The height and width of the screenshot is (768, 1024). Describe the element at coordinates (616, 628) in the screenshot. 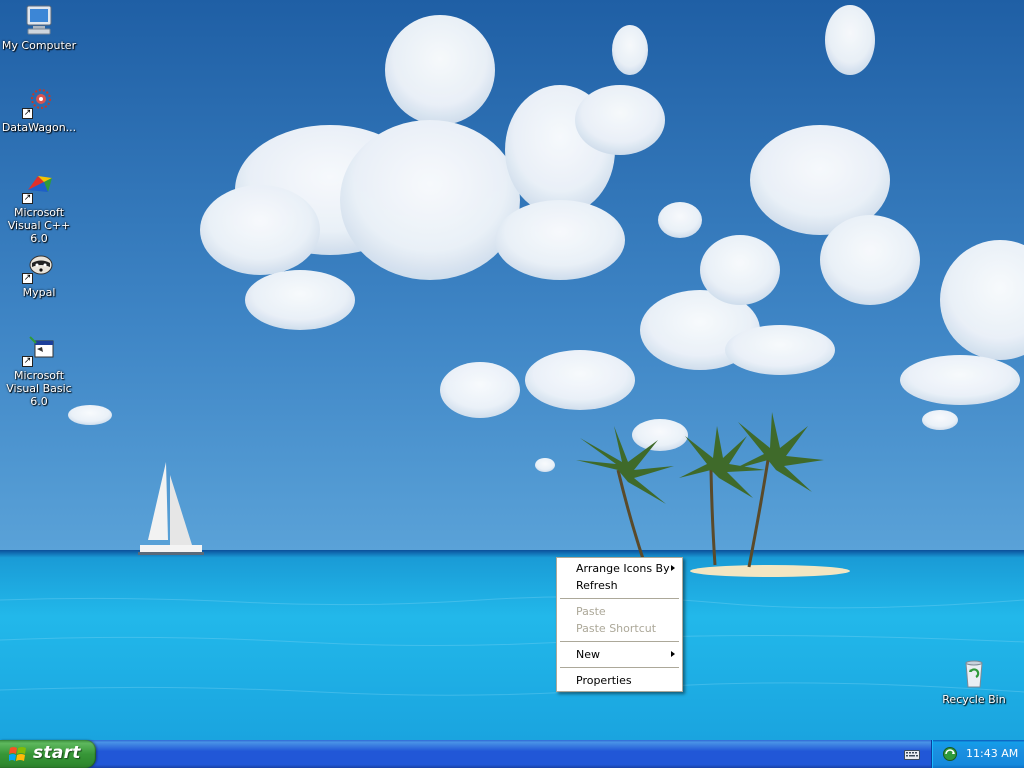

I see `menu-item-label: Paste Shortcut` at that location.